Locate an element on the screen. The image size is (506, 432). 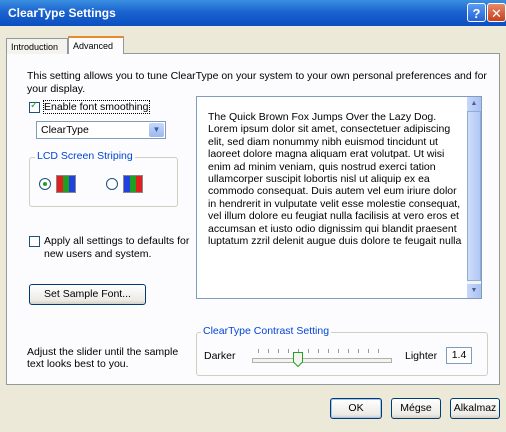
rgb-striping-radio is located at coordinates (45, 184).